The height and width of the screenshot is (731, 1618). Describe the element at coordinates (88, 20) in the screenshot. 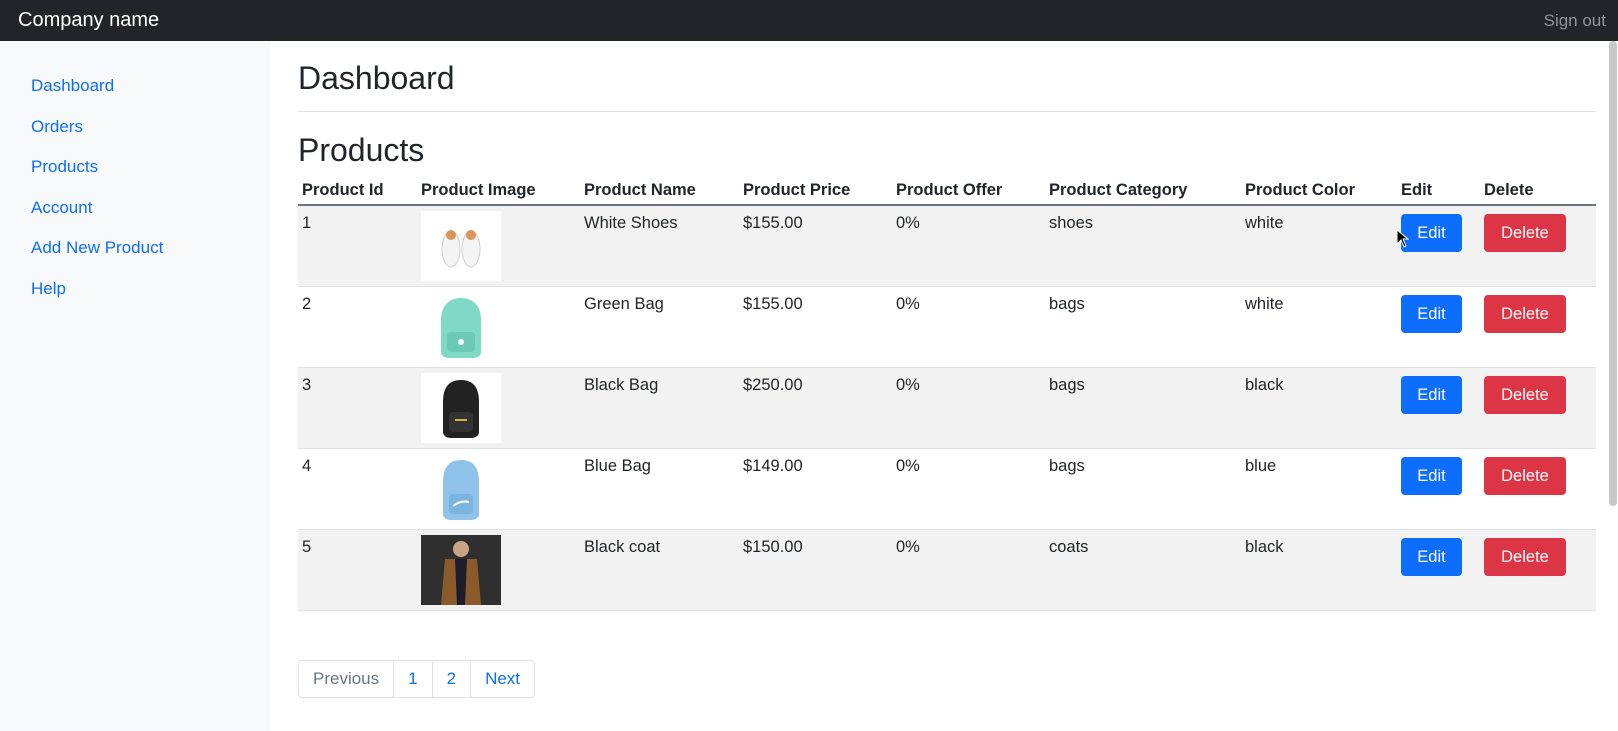

I see `brand-name: Company name` at that location.